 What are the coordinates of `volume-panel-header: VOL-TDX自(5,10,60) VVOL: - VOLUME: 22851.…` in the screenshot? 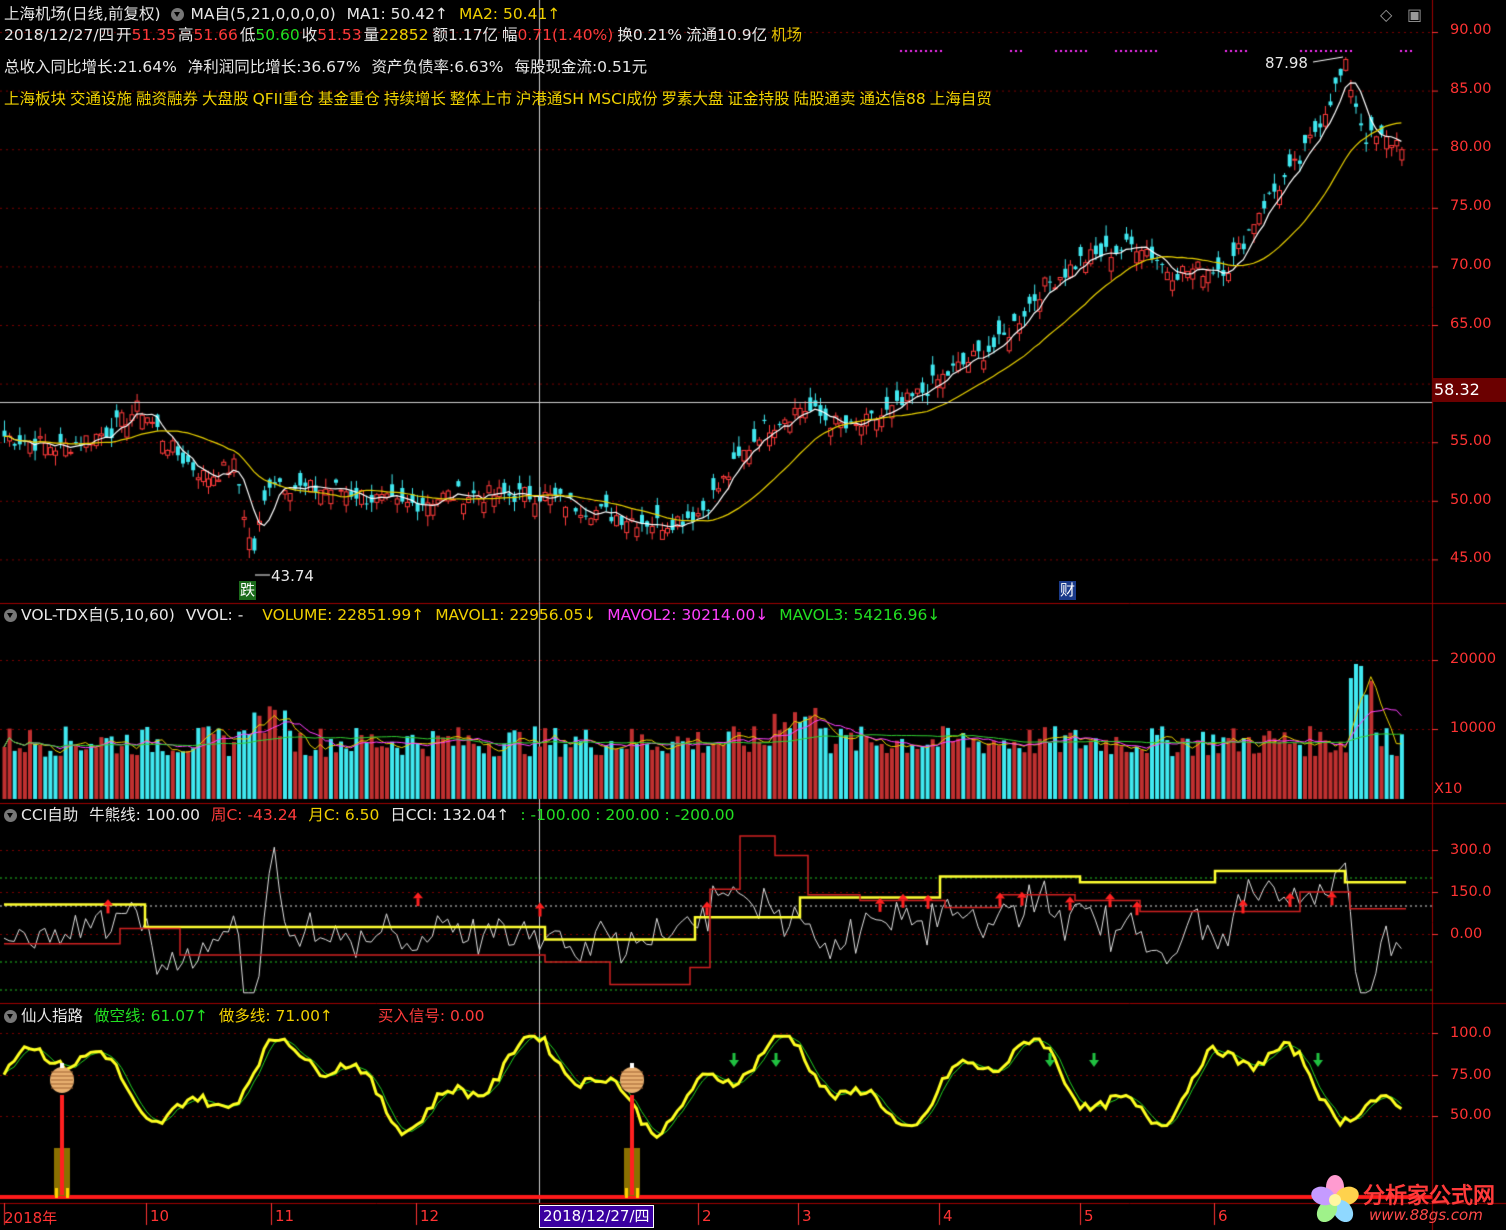 It's located at (475, 615).